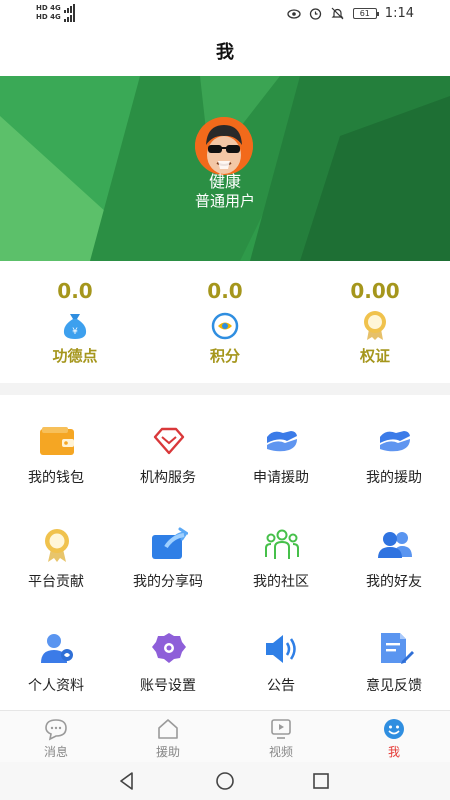 The image size is (450, 800). I want to click on tab-label: 我, so click(393, 752).